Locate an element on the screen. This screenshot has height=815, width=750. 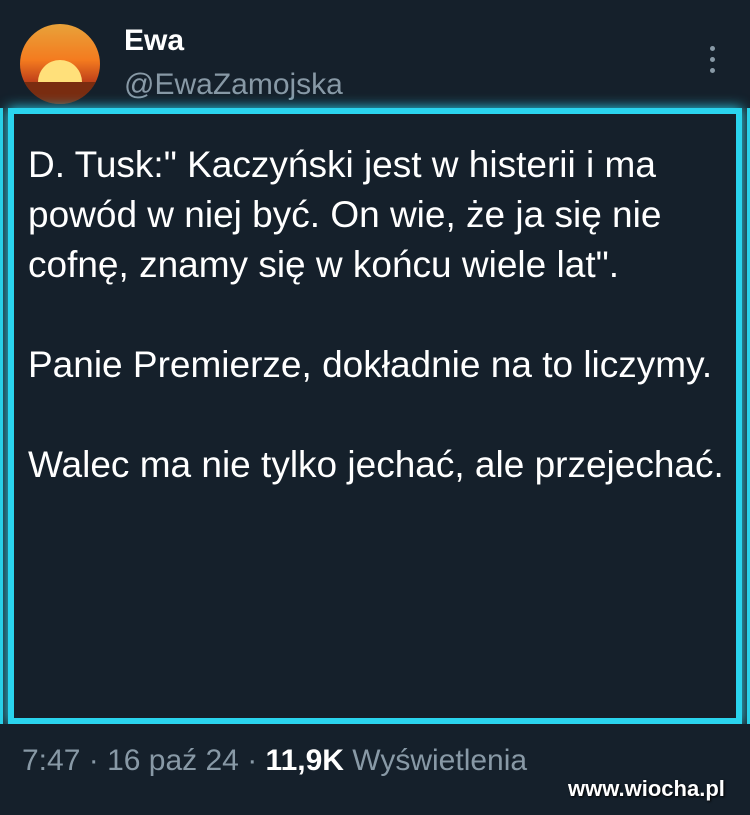
tweet-meta: 7:47 · 16 paź 24 · 11,9K Wyświetlenia is located at coordinates (274, 761).